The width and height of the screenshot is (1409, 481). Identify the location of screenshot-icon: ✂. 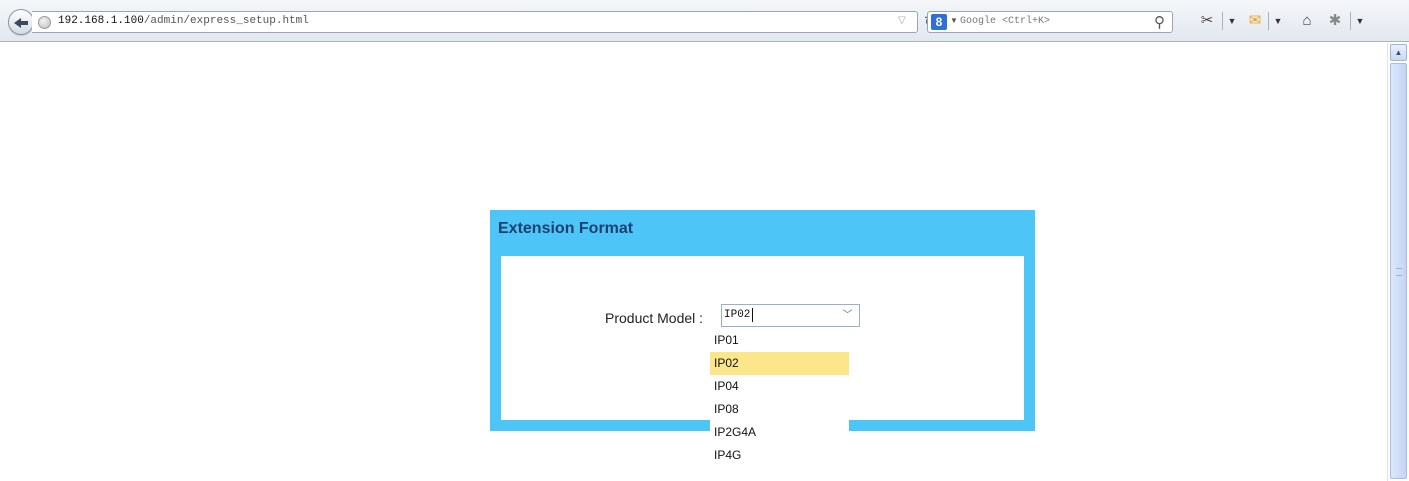
(1207, 21).